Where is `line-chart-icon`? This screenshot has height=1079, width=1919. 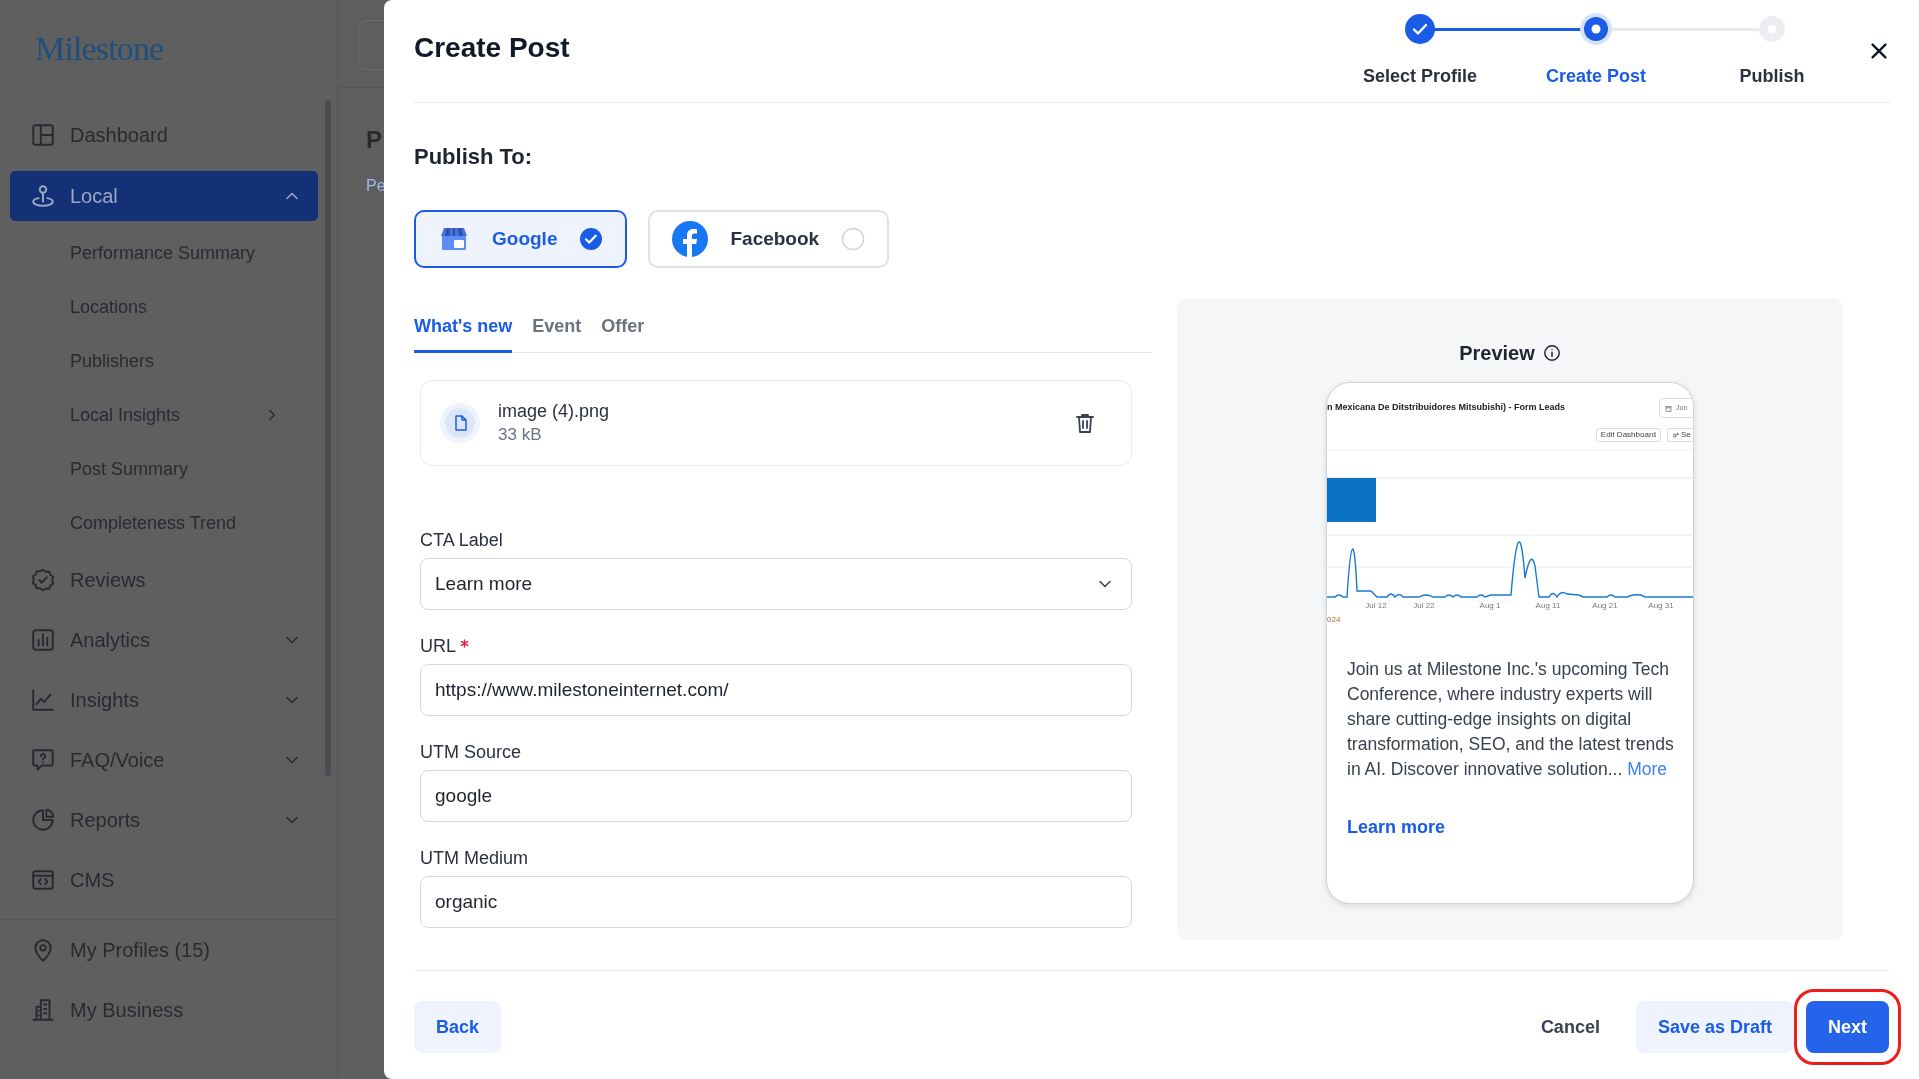
line-chart-icon is located at coordinates (43, 700).